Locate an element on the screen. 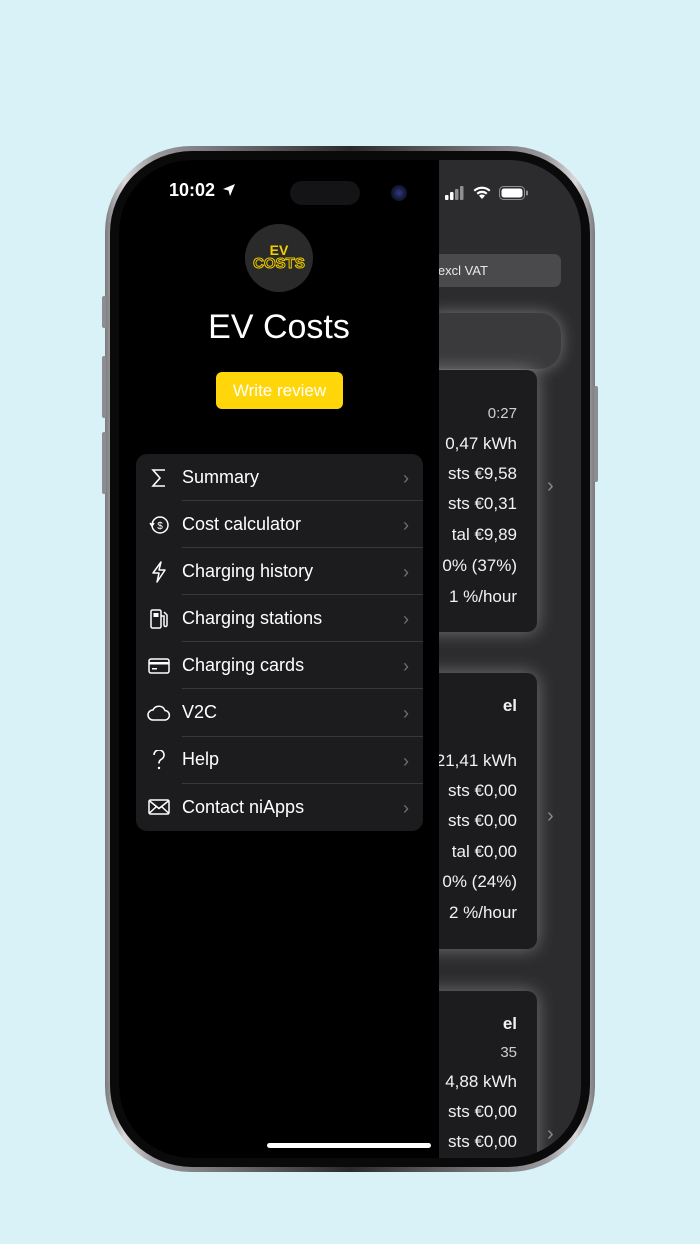 The height and width of the screenshot is (1244, 700). write-review-button: Write review is located at coordinates (279, 390).